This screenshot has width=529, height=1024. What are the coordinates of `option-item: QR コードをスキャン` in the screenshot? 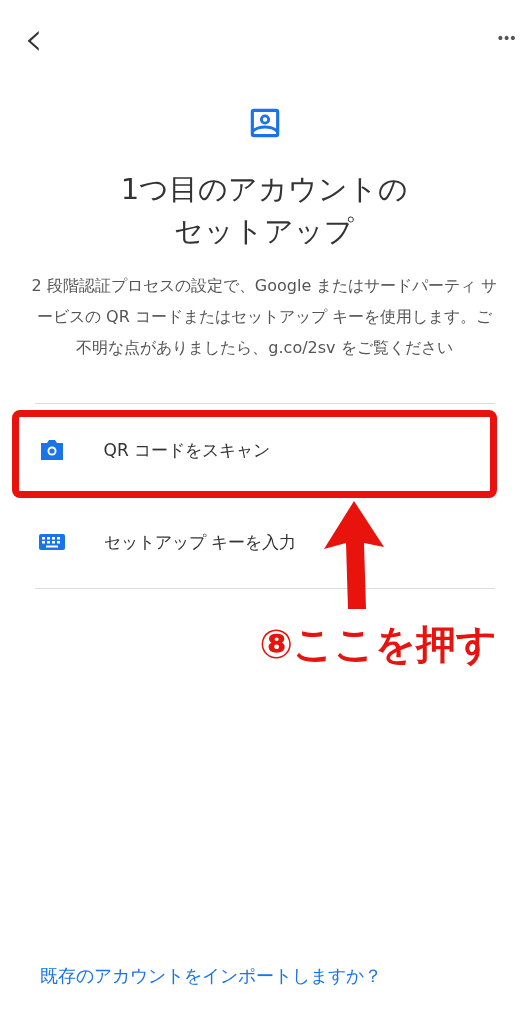 It's located at (264, 450).